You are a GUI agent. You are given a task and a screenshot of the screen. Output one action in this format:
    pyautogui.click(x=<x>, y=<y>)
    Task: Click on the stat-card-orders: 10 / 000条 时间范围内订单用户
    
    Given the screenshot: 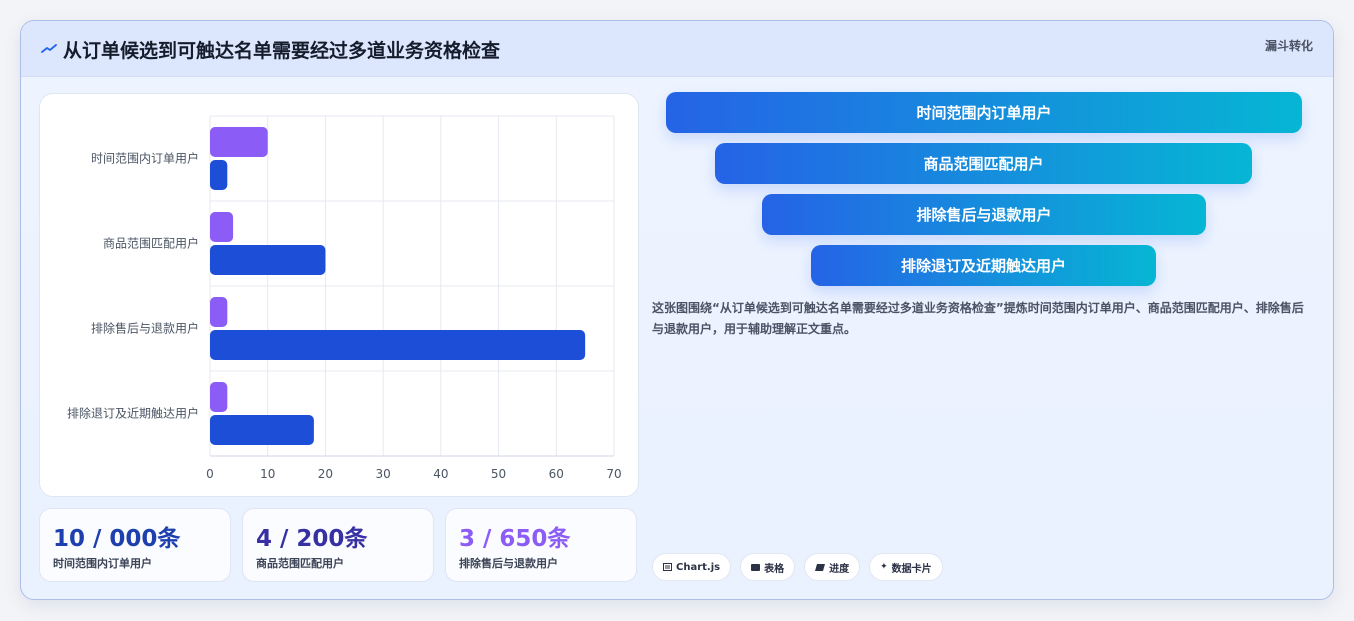 What is the action you would take?
    pyautogui.click(x=135, y=545)
    